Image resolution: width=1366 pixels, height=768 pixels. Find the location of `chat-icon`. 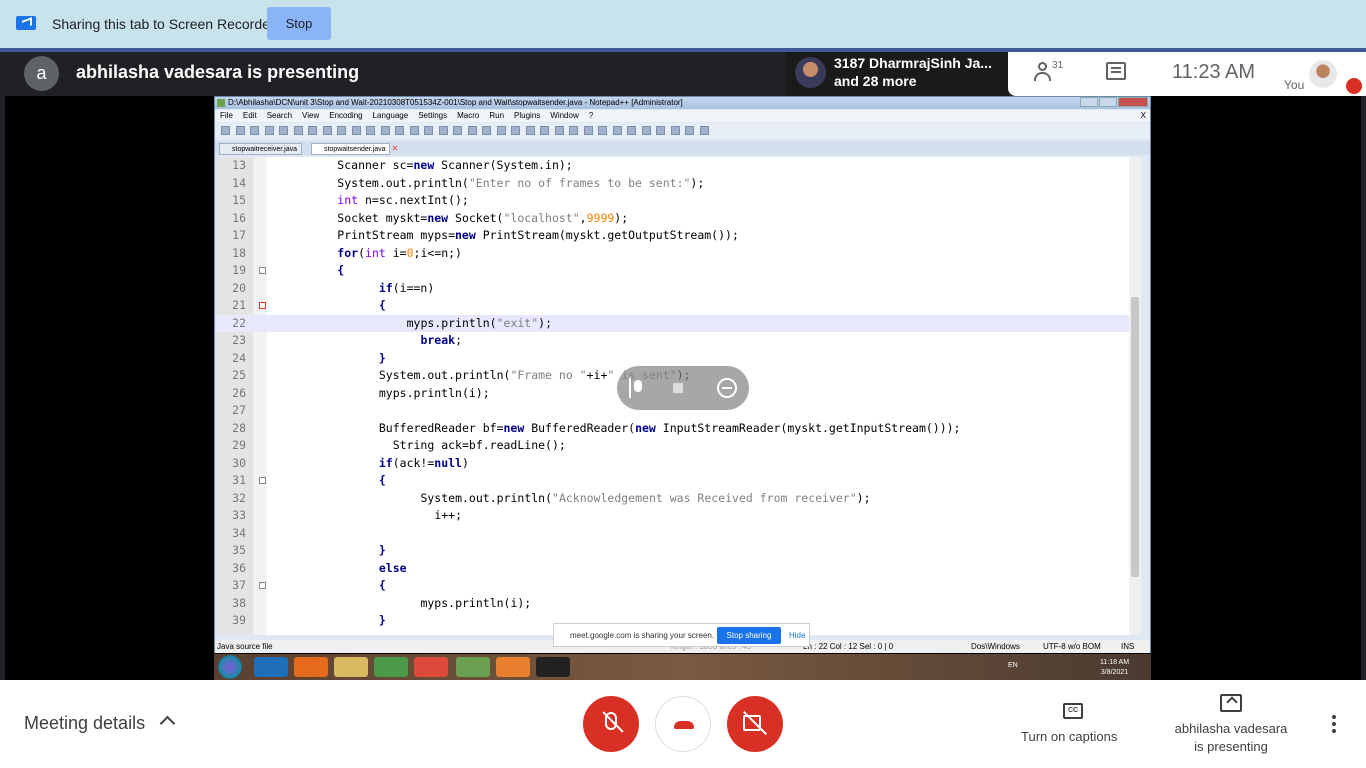

chat-icon is located at coordinates (1116, 71).